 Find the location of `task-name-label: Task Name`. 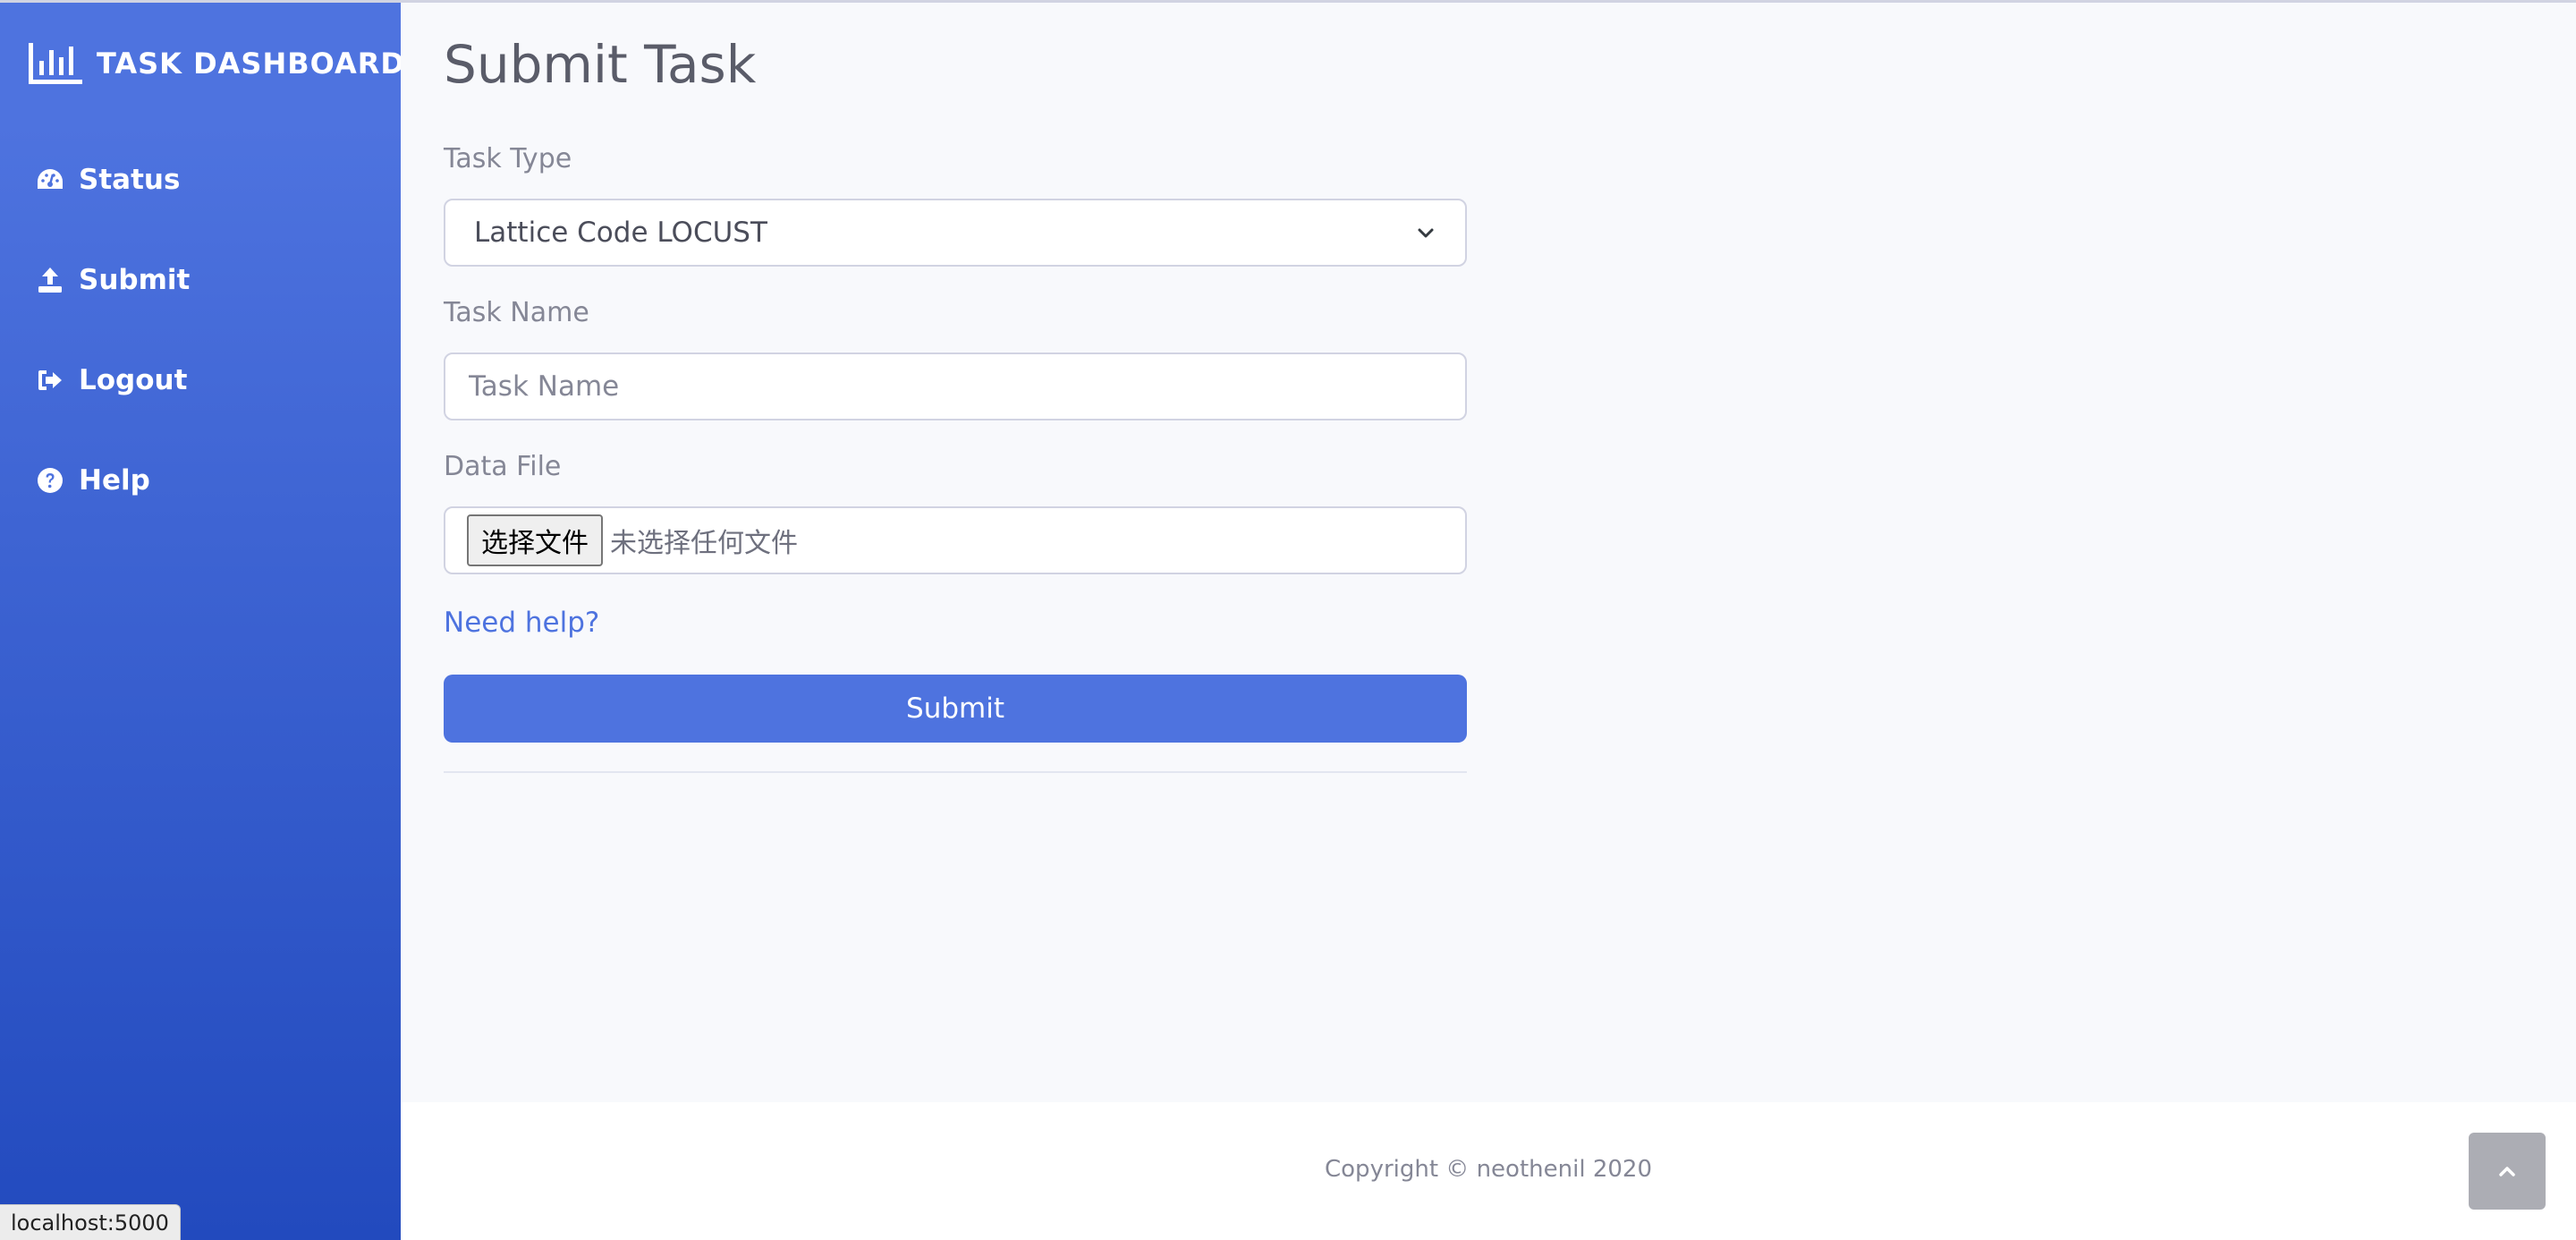

task-name-label: Task Name is located at coordinates (516, 312).